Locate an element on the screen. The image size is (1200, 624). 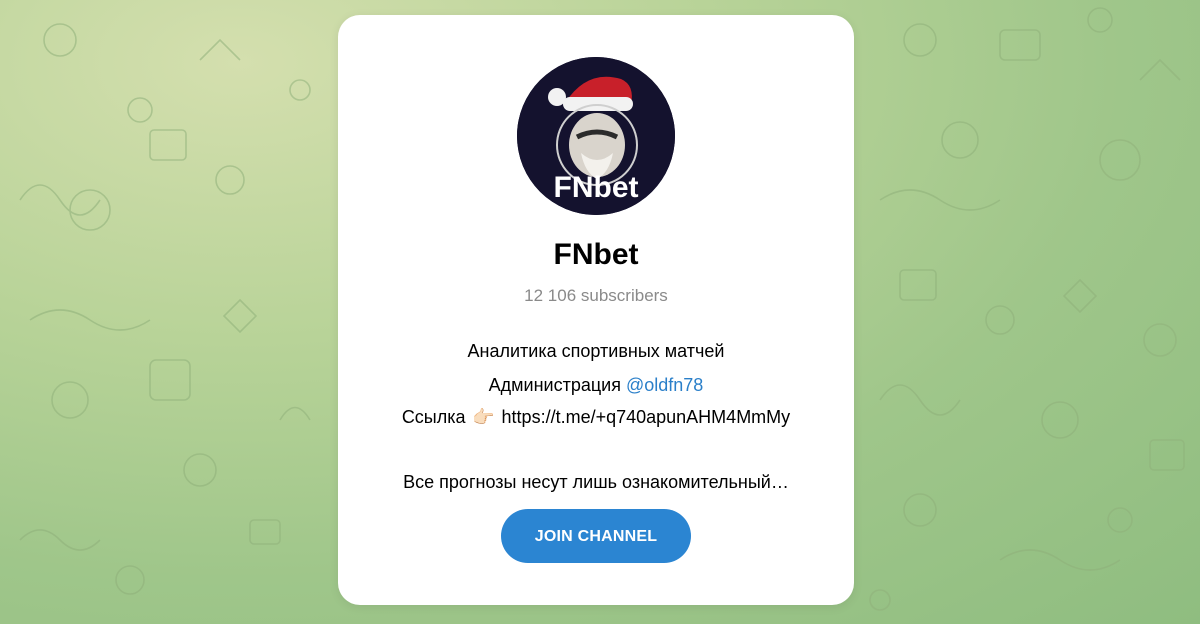
invite-link-text: https://t.me/+q740apunAHM4MmMy is located at coordinates (643, 417).